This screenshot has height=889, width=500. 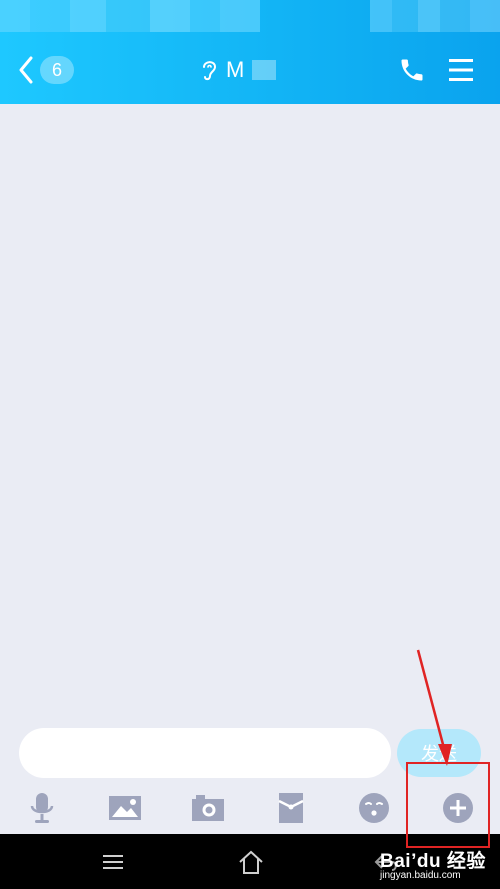 I want to click on menu-button, so click(x=461, y=70).